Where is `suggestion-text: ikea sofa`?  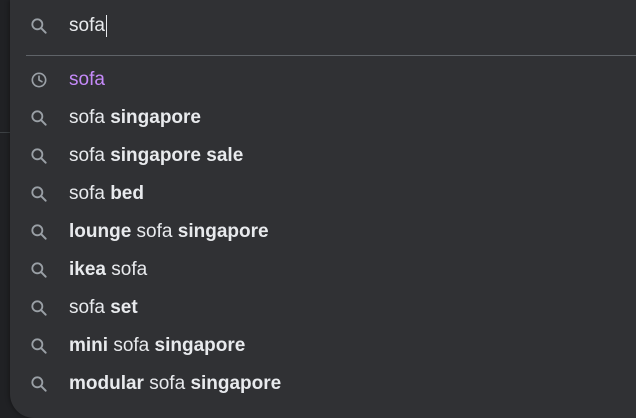 suggestion-text: ikea sofa is located at coordinates (108, 270).